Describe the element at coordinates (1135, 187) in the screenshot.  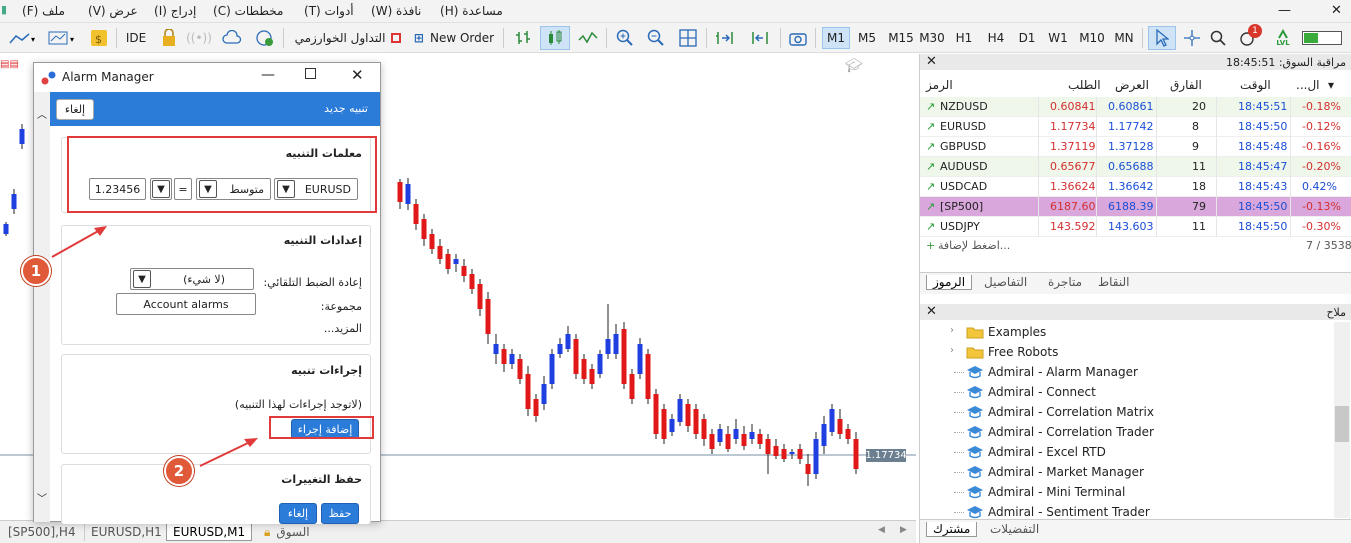
I see `market-watch-row: ↗ USDCAD 1.36624 1.36642 18 18:45:43 0.42%` at that location.